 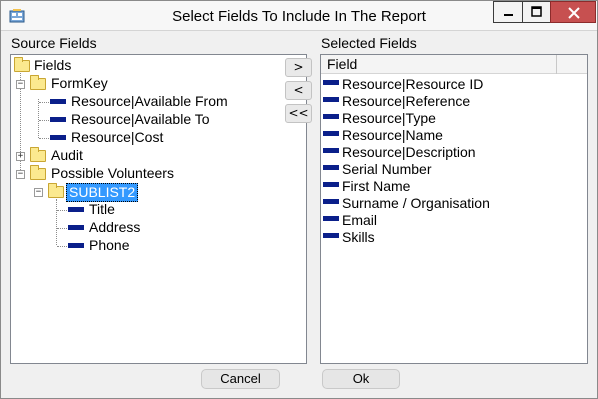 What do you see at coordinates (115, 227) in the screenshot?
I see `tree-node-label: Address` at bounding box center [115, 227].